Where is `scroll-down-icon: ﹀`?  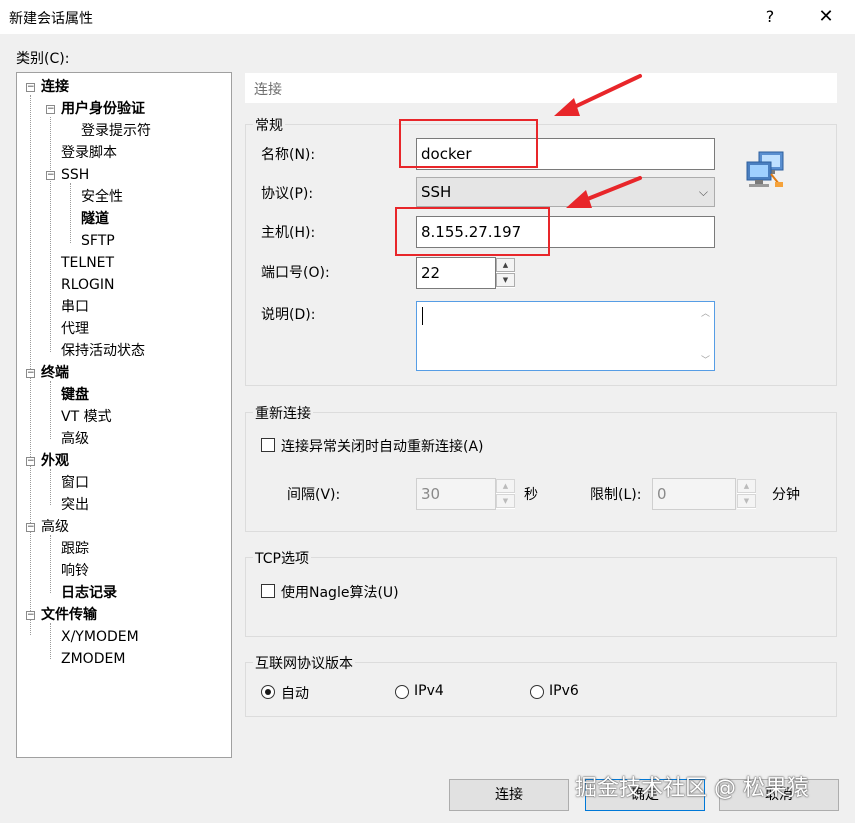
scroll-down-icon: ﹀ is located at coordinates (705, 359).